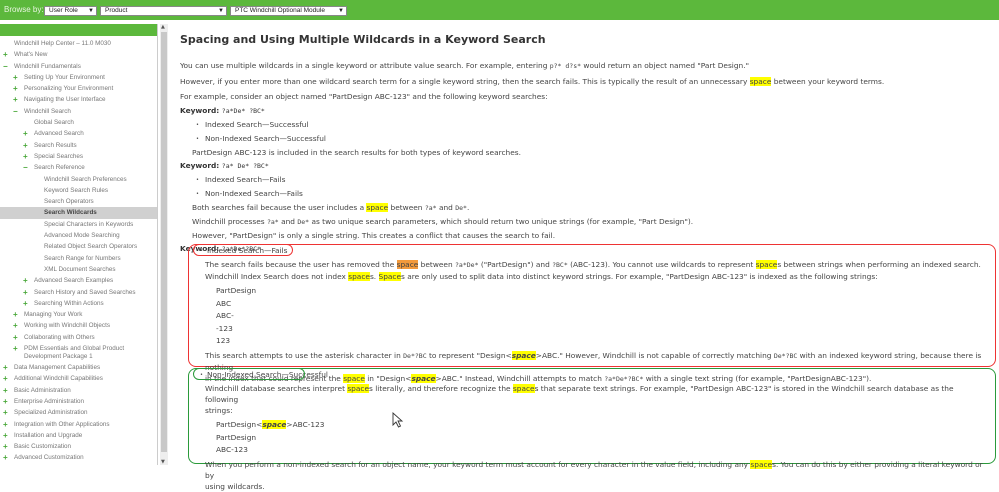 The height and width of the screenshot is (492, 999). What do you see at coordinates (78, 201) in the screenshot?
I see `toc-item: Search Operators` at bounding box center [78, 201].